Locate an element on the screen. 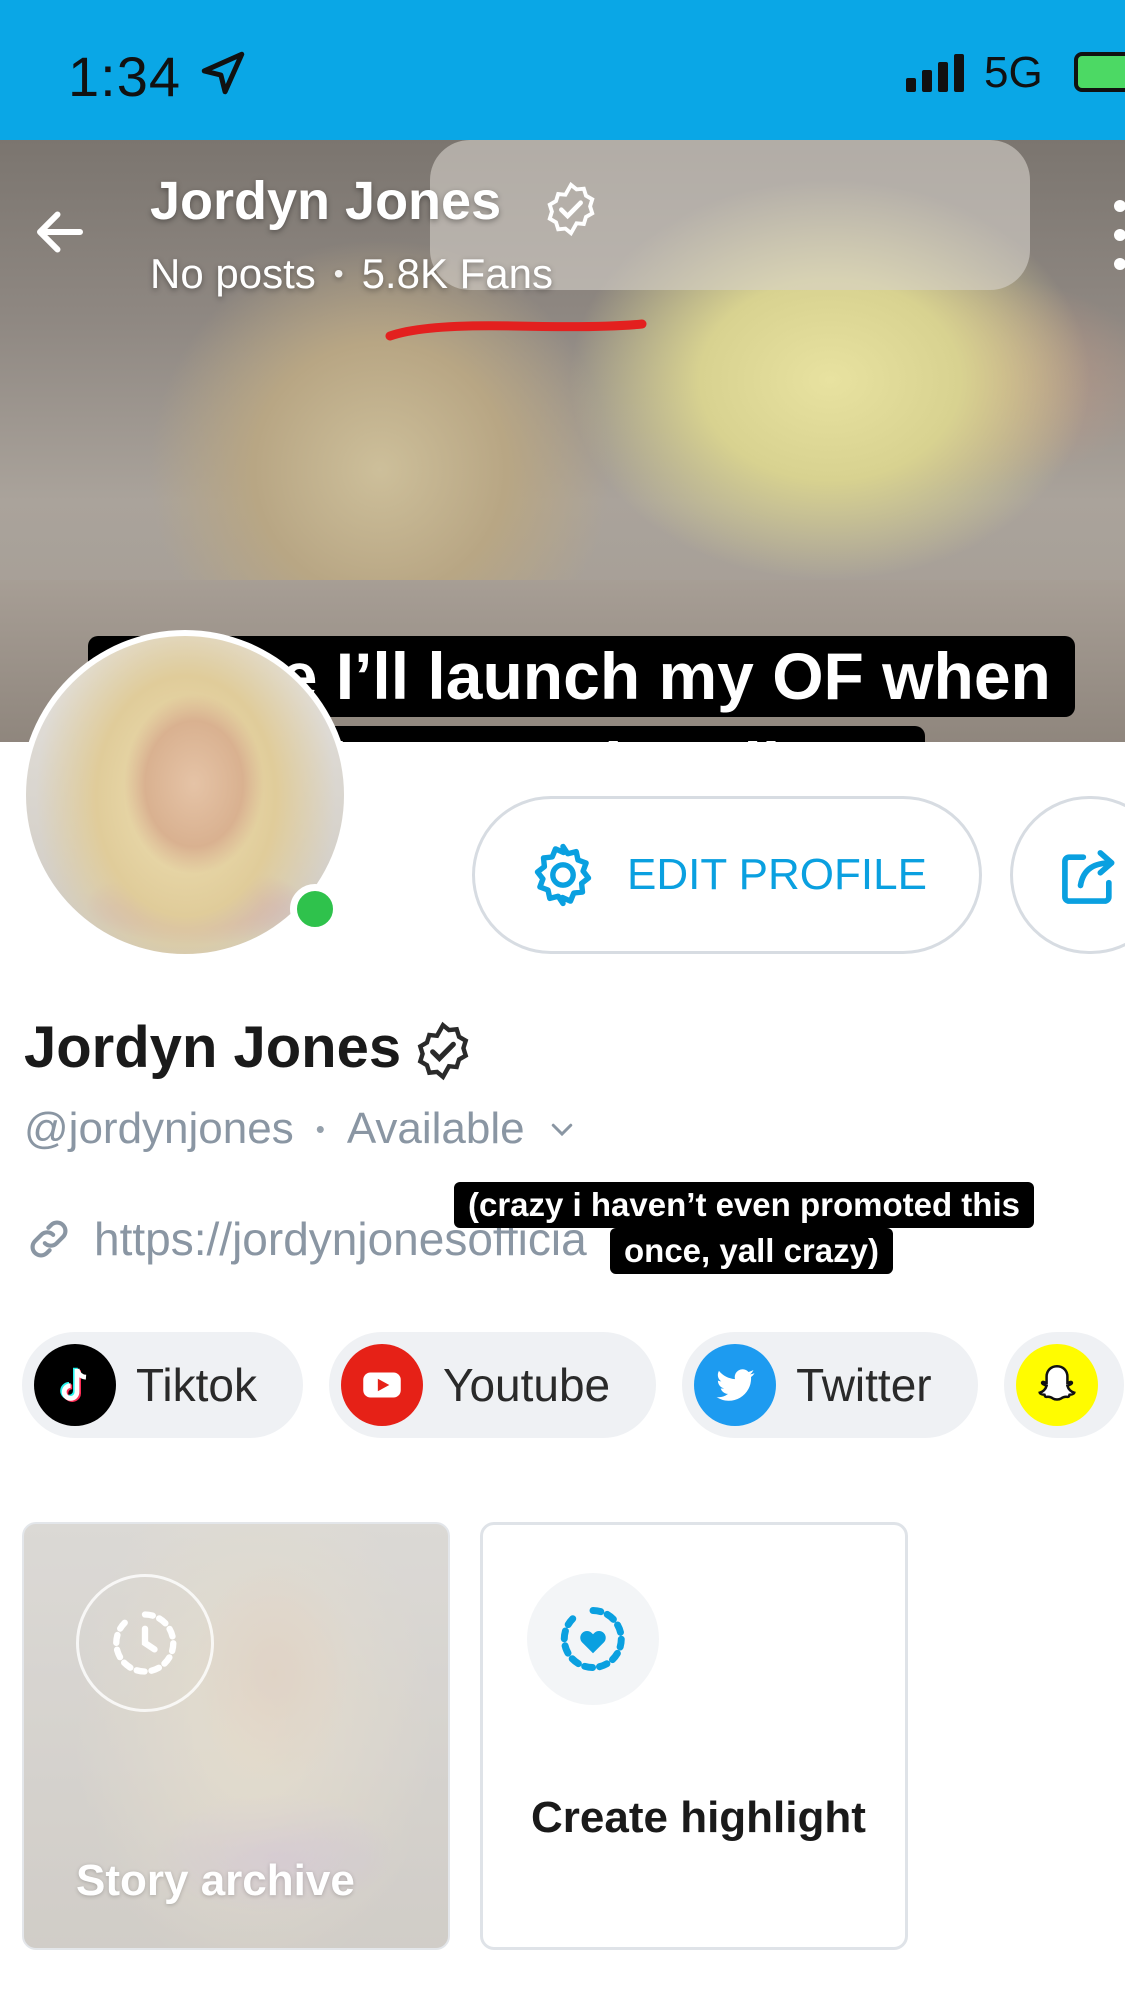 This screenshot has height=2000, width=1125. social-chip-twitter: Twitter is located at coordinates (830, 1385).